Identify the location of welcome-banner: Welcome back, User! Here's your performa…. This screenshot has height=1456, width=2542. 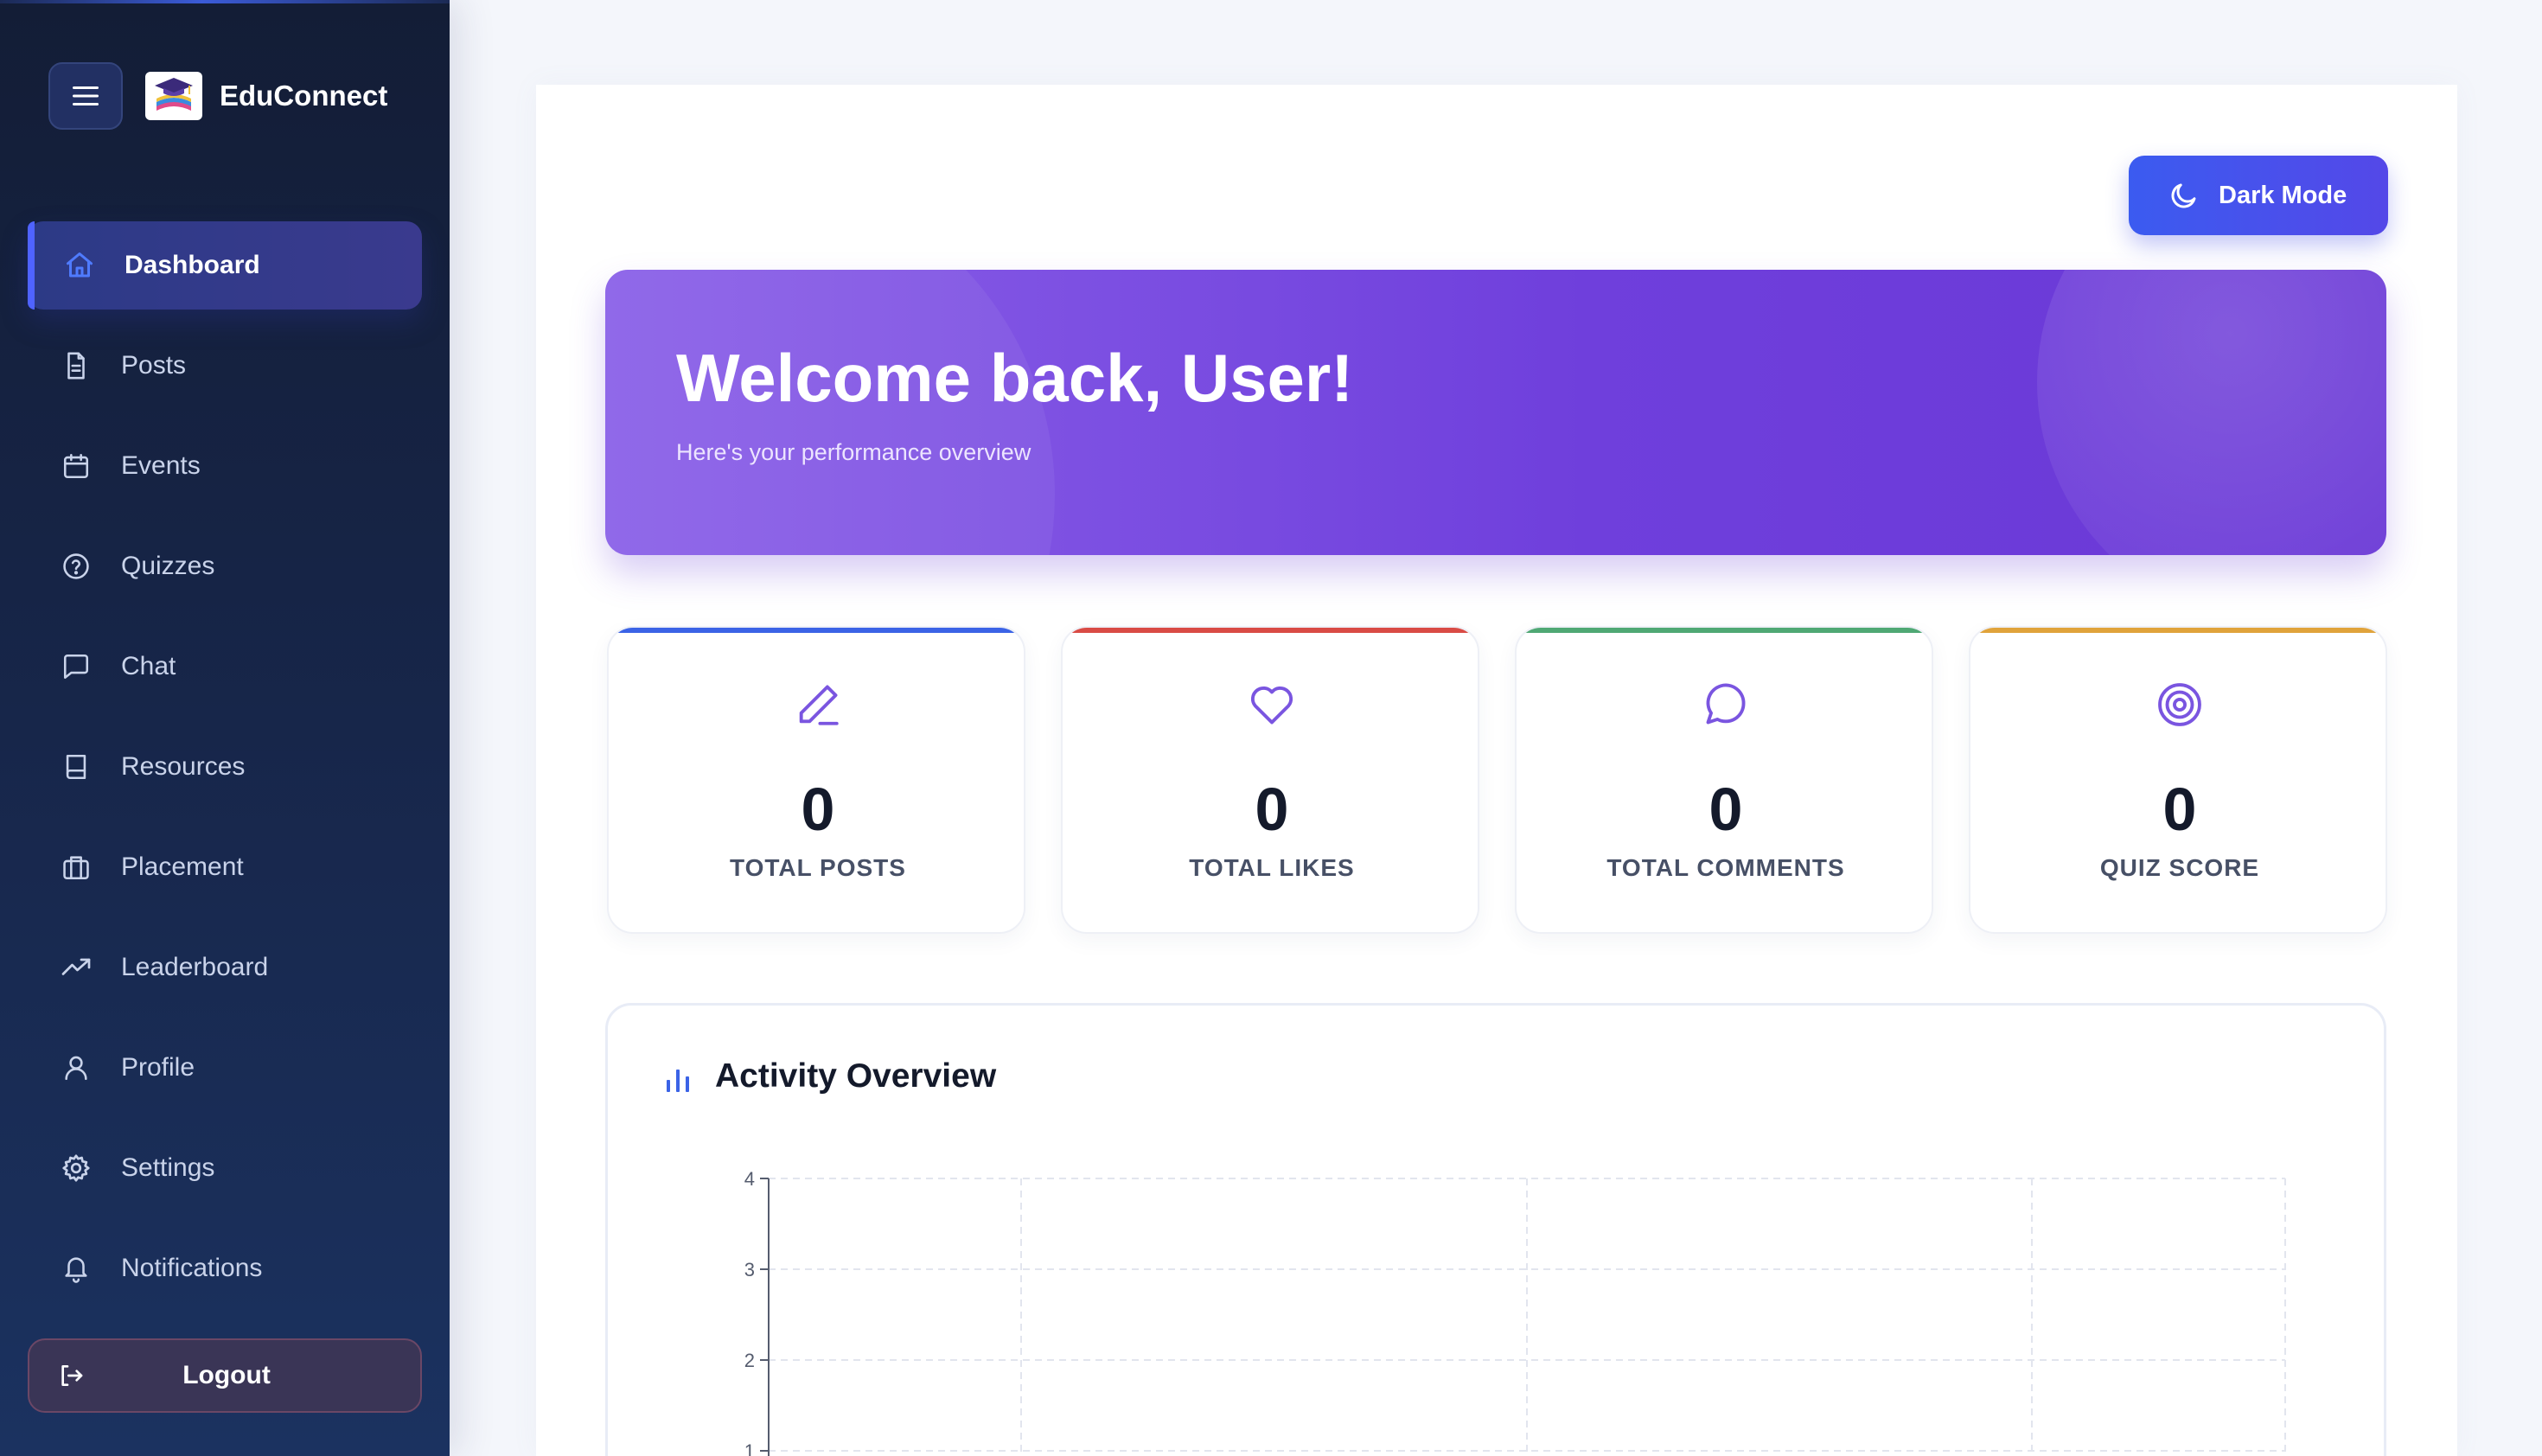
(1495, 413).